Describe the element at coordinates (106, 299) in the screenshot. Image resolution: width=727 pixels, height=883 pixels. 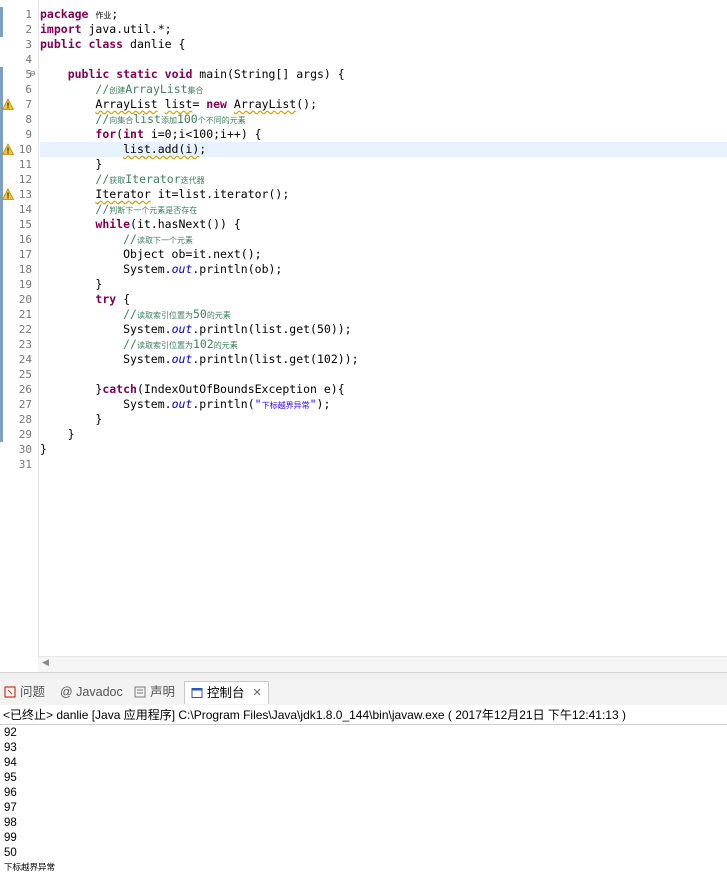
I see `code-token: try` at that location.